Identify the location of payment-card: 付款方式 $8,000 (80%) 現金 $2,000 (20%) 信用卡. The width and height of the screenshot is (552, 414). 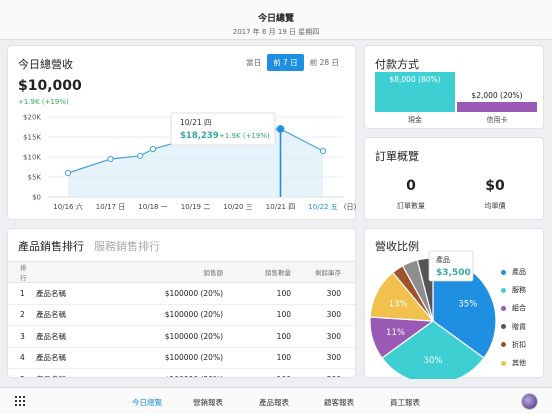
(454, 87).